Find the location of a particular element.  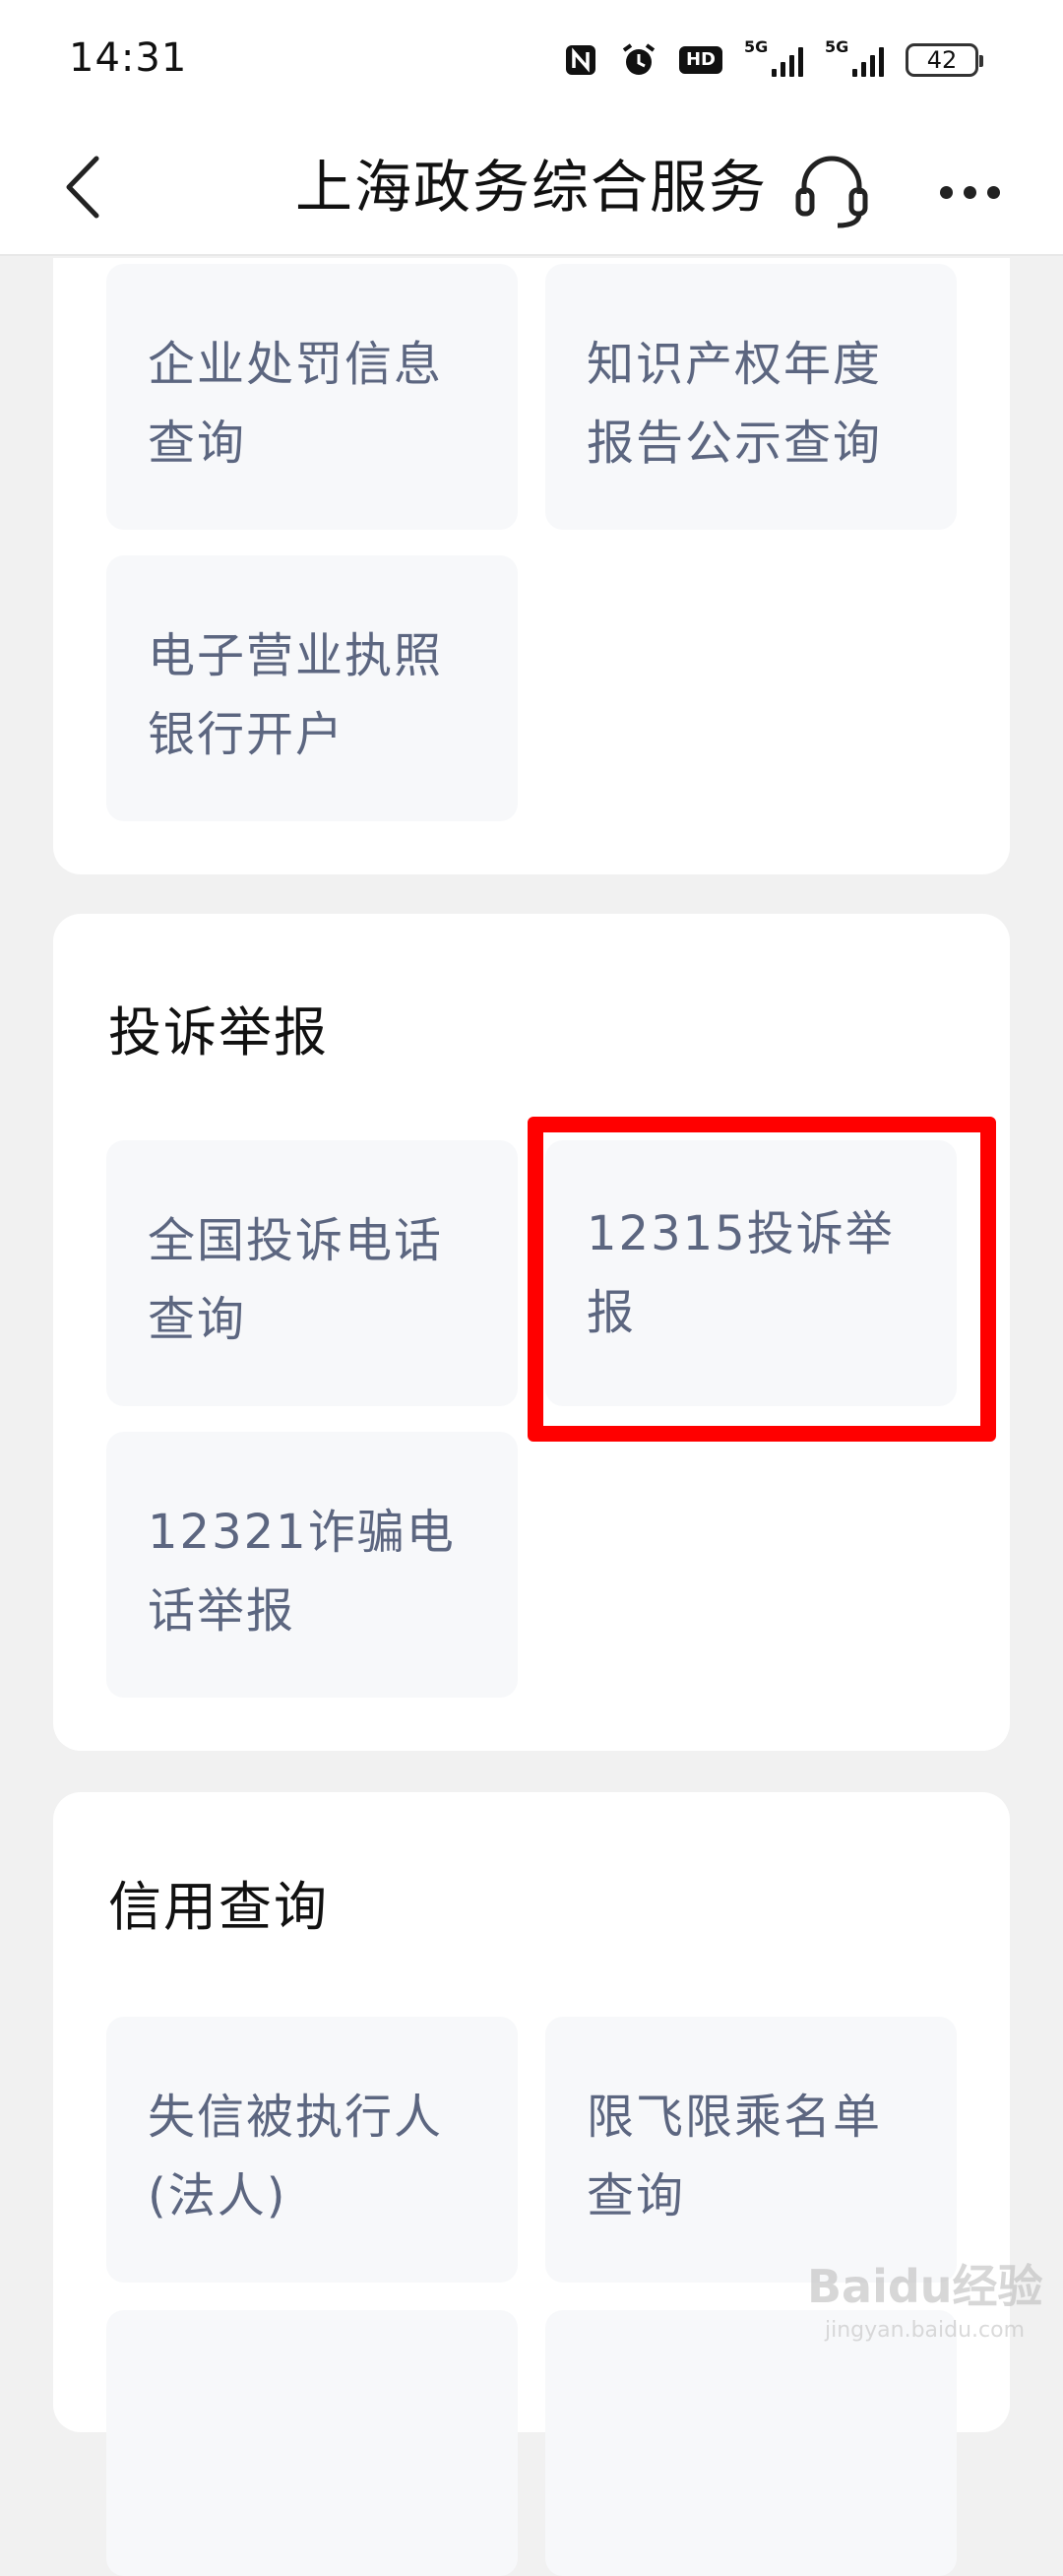

more-options-button is located at coordinates (969, 192).